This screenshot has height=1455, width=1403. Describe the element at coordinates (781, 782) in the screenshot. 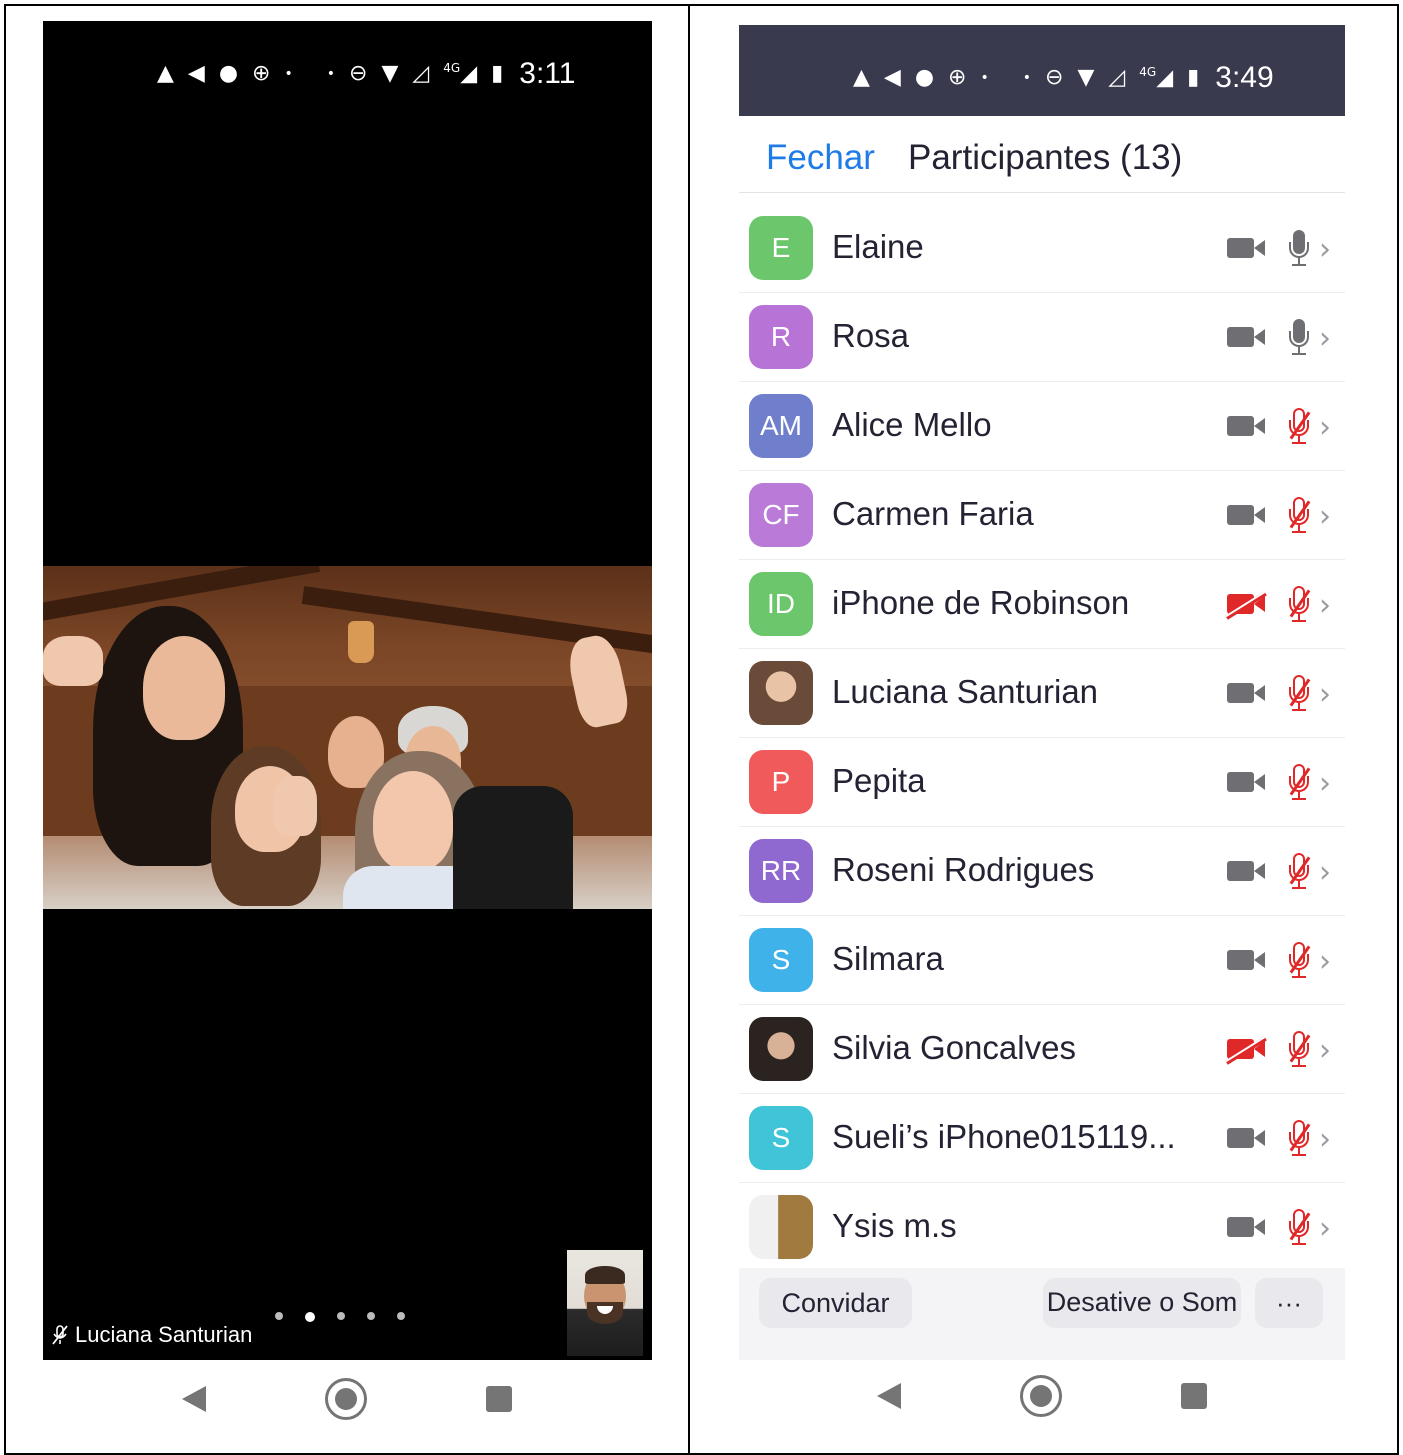

I see `participant-avatar: P` at that location.